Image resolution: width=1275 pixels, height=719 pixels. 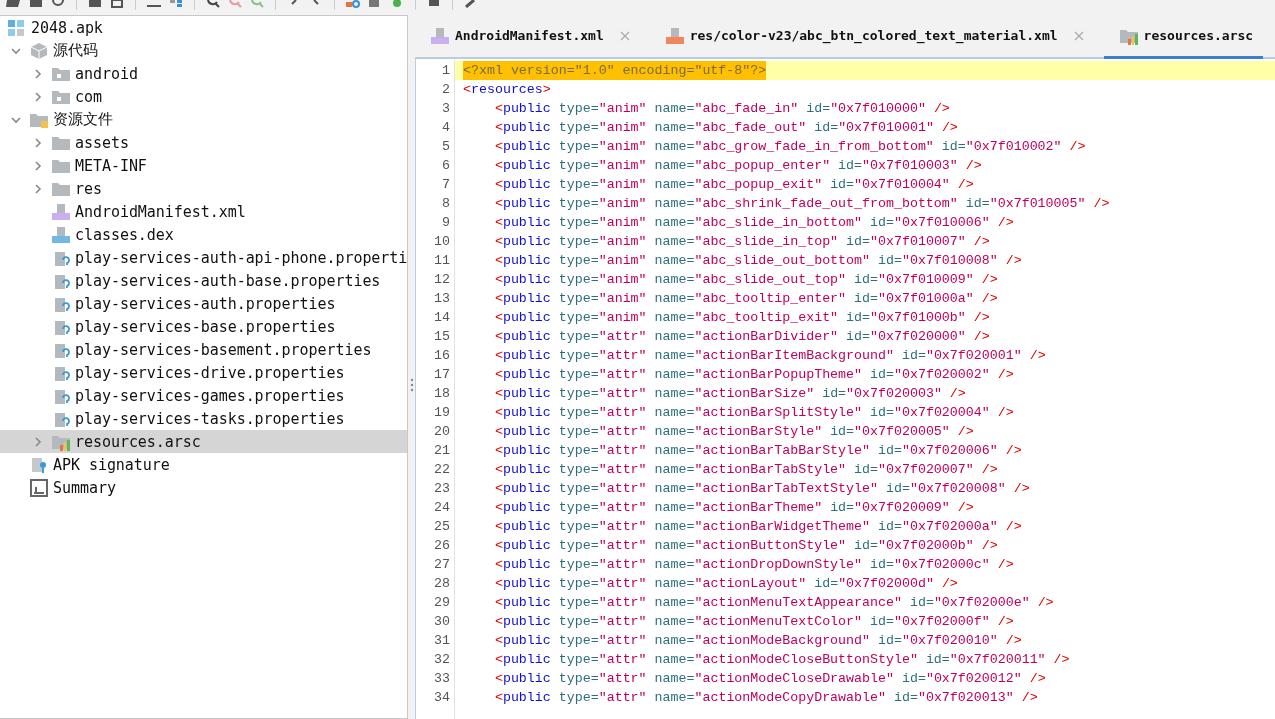 I want to click on line-number: 16, so click(x=442, y=356).